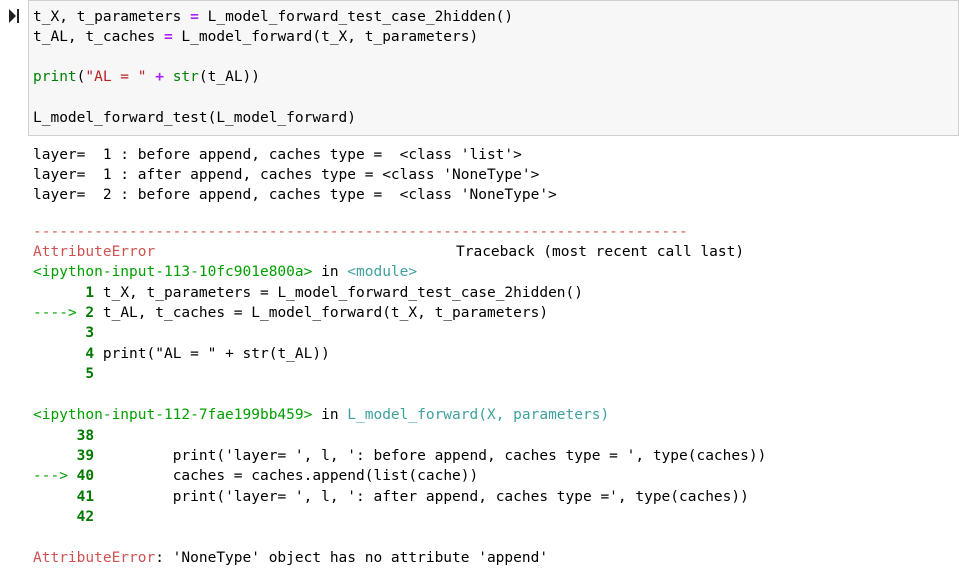 Image resolution: width=959 pixels, height=579 pixels. Describe the element at coordinates (55, 476) in the screenshot. I see `frame-arrow: --->` at that location.